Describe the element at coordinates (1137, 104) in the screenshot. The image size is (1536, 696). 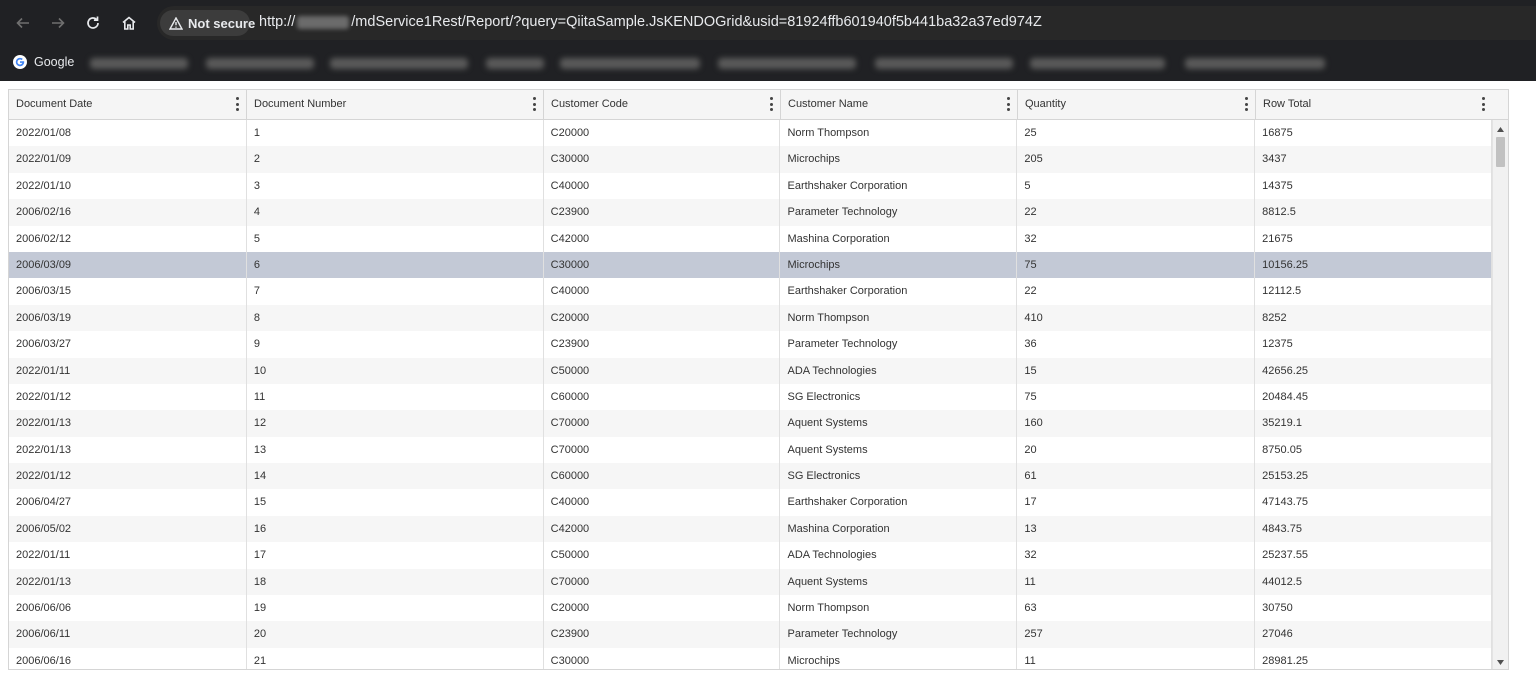
I see `column-header-quantity: Quantity` at that location.